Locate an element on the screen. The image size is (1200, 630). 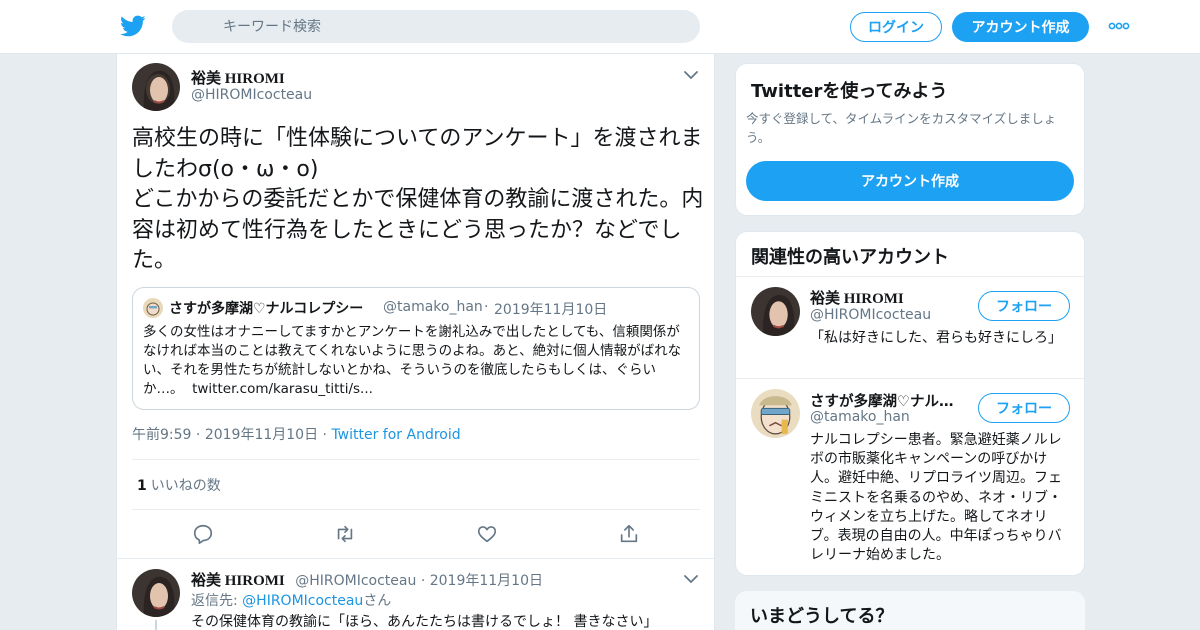
card-title: 関連性の高いアカウント is located at coordinates (850, 257).